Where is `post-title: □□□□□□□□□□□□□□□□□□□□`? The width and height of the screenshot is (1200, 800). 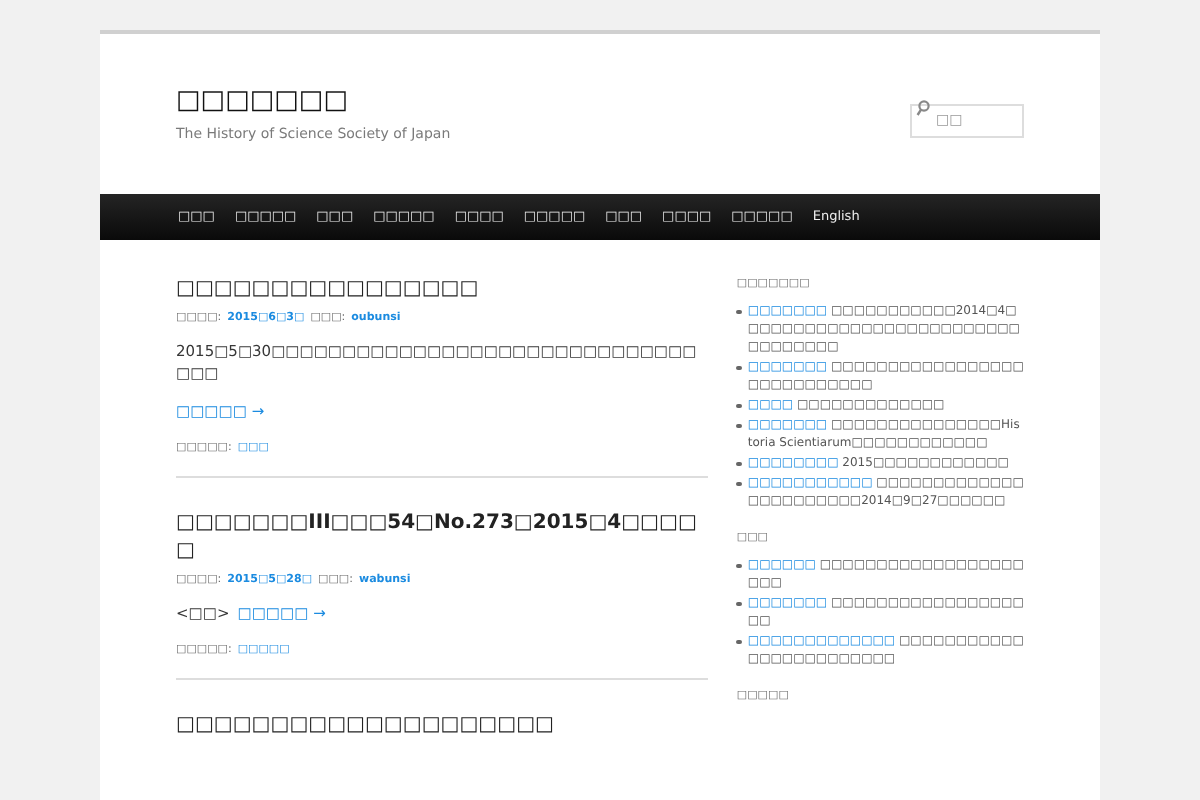
post-title: □□□□□□□□□□□□□□□□□□□□ is located at coordinates (365, 726).